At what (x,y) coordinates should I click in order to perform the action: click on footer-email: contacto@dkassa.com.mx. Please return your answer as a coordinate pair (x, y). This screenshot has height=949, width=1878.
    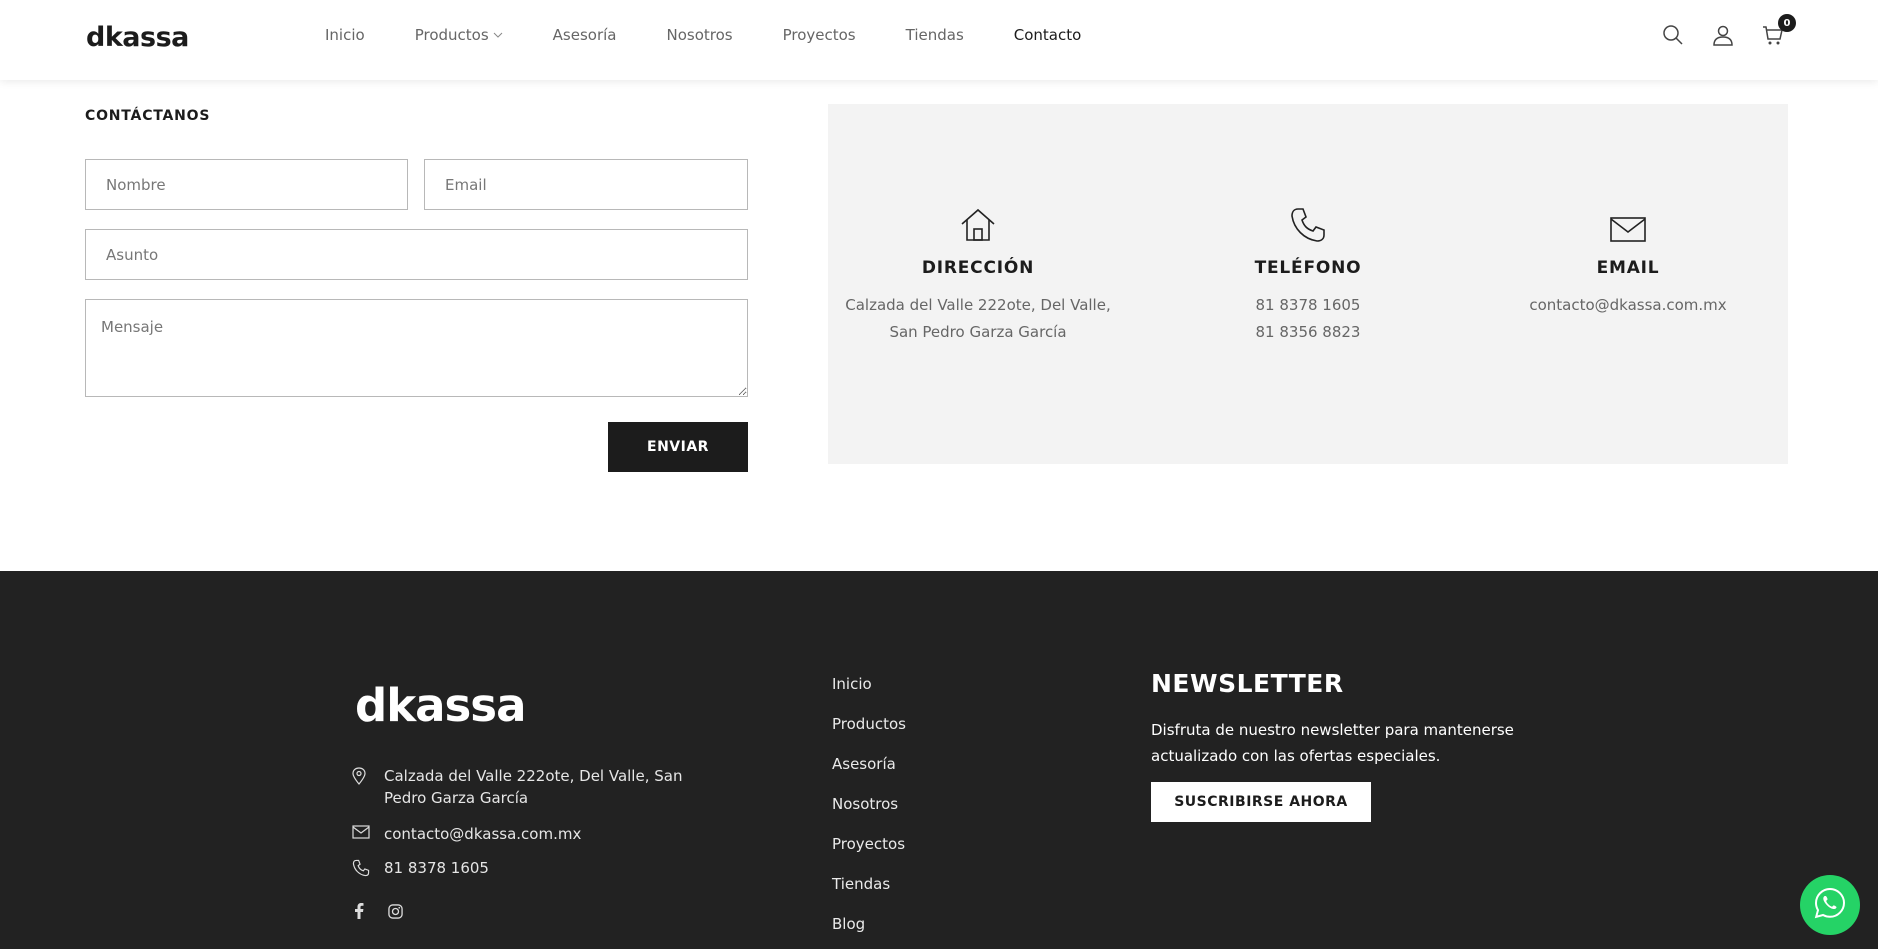
    Looking at the image, I should click on (466, 834).